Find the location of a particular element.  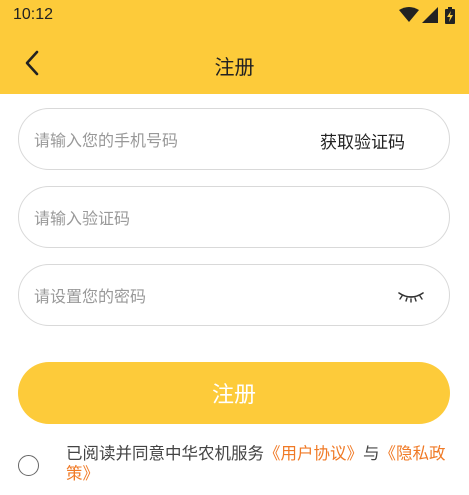

status-bar: 10:12 is located at coordinates (234, 16).